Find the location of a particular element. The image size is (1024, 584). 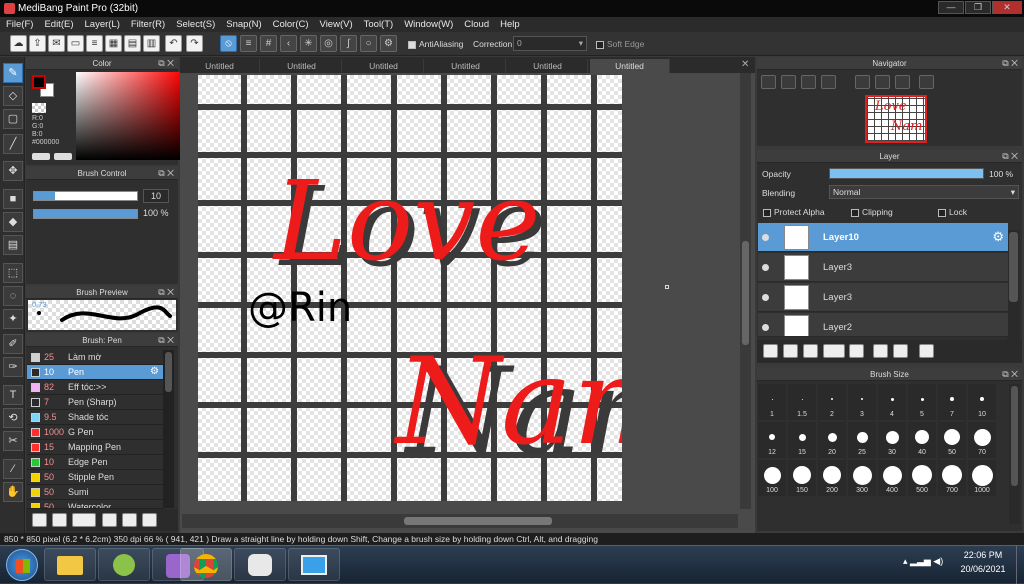

color-saturation-picker is located at coordinates (129, 116).